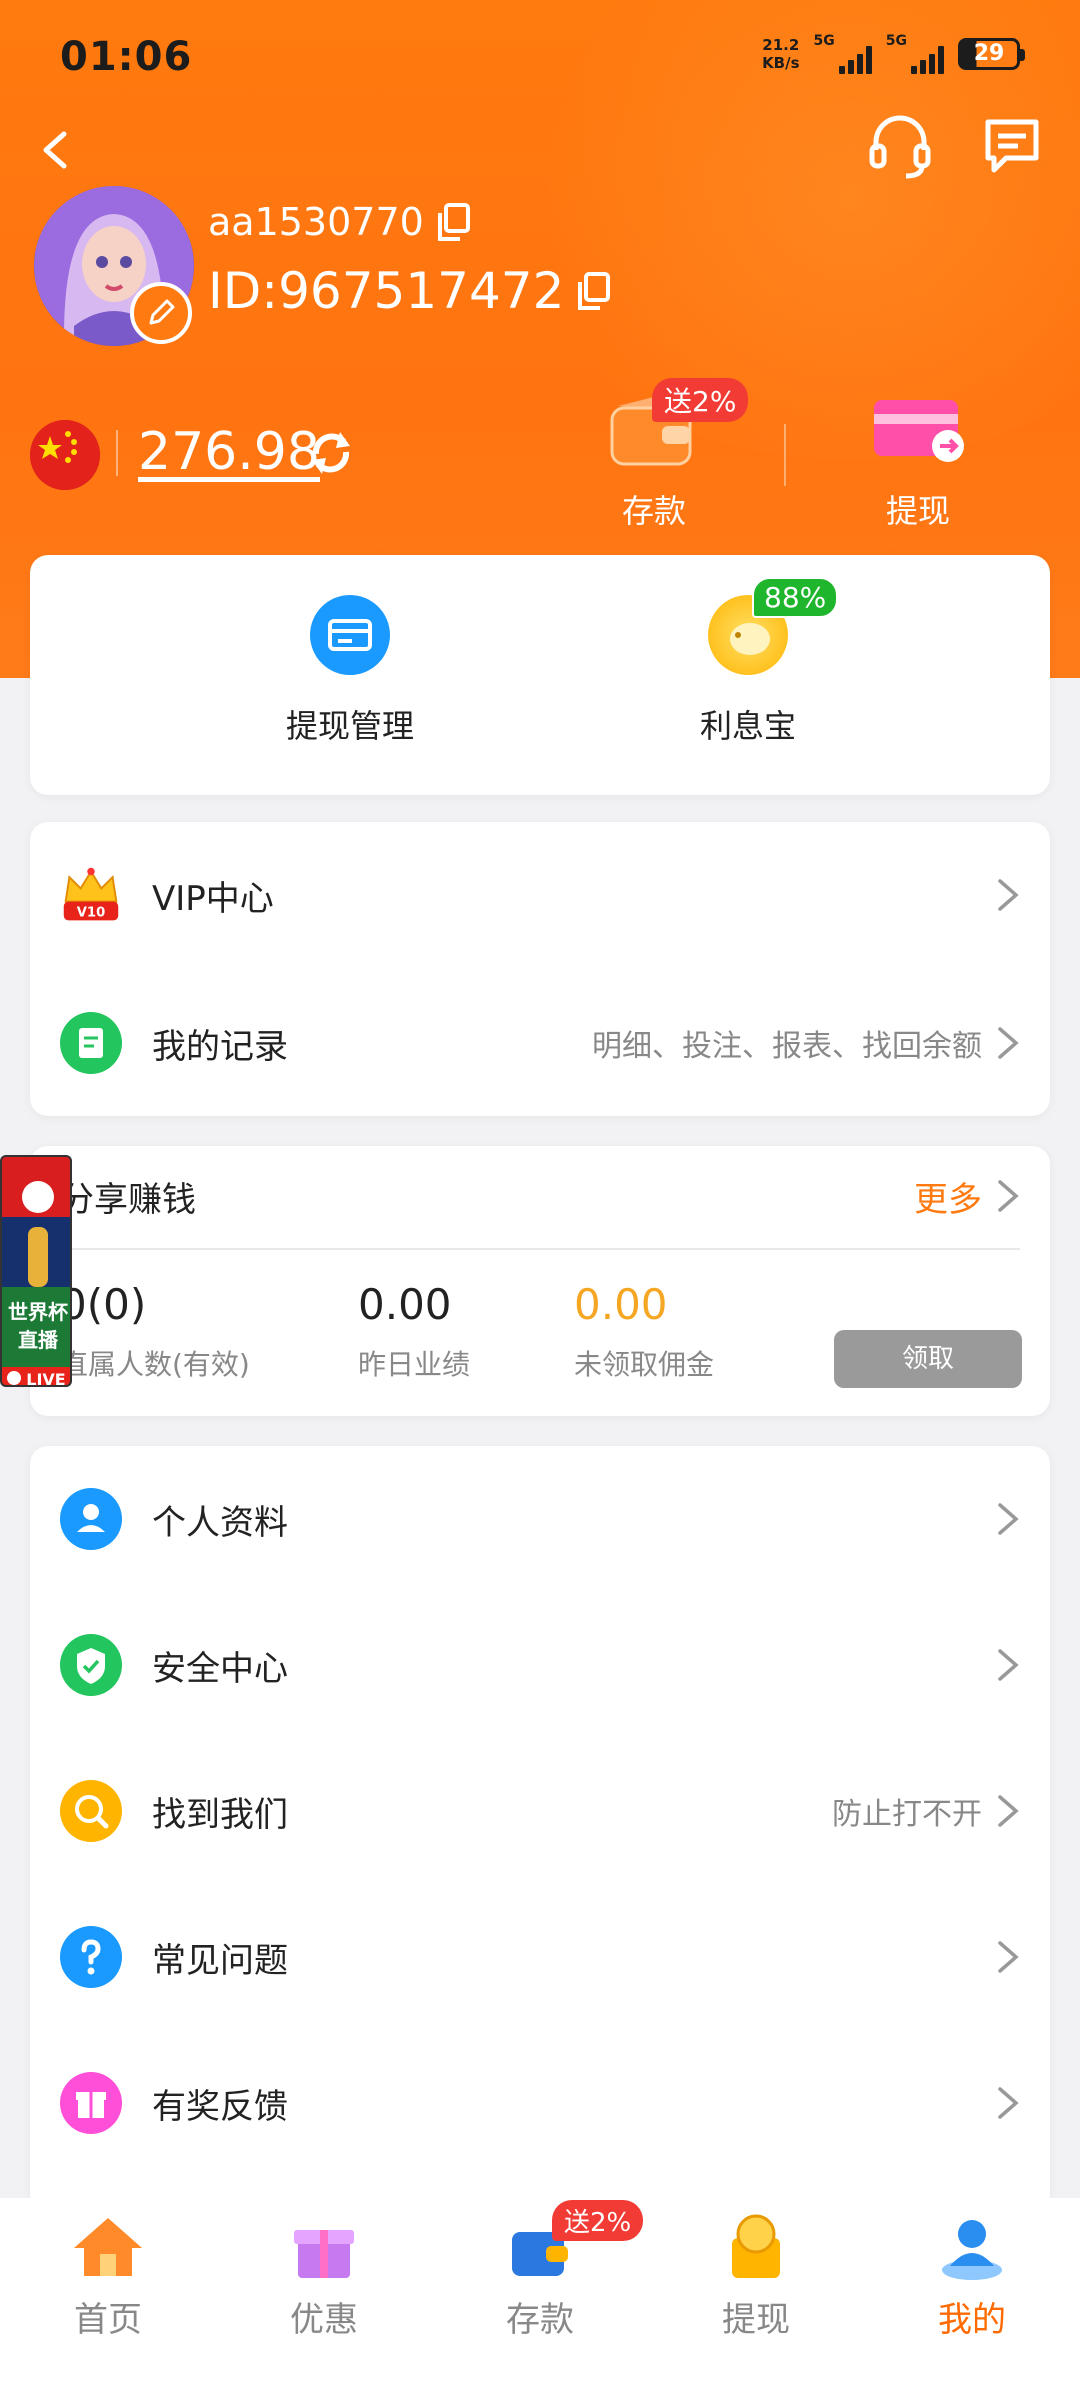 The image size is (1080, 2400). I want to click on tab-mine: 我的, so click(972, 2276).